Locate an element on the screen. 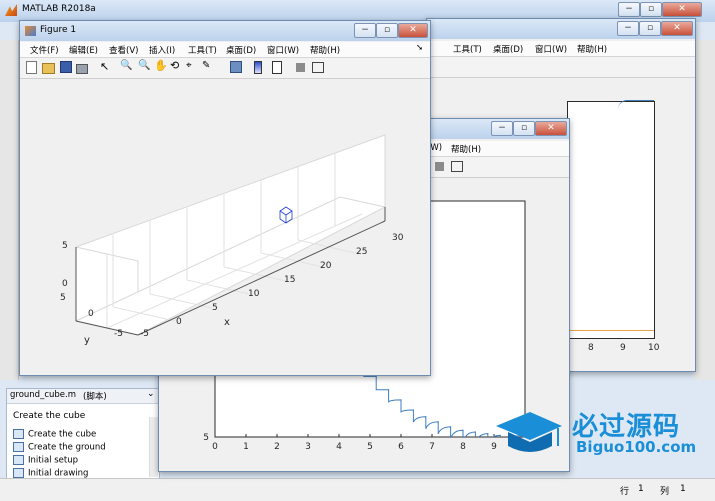 This screenshot has height=501, width=715. list-item-label: Initial drawing is located at coordinates (58, 473).